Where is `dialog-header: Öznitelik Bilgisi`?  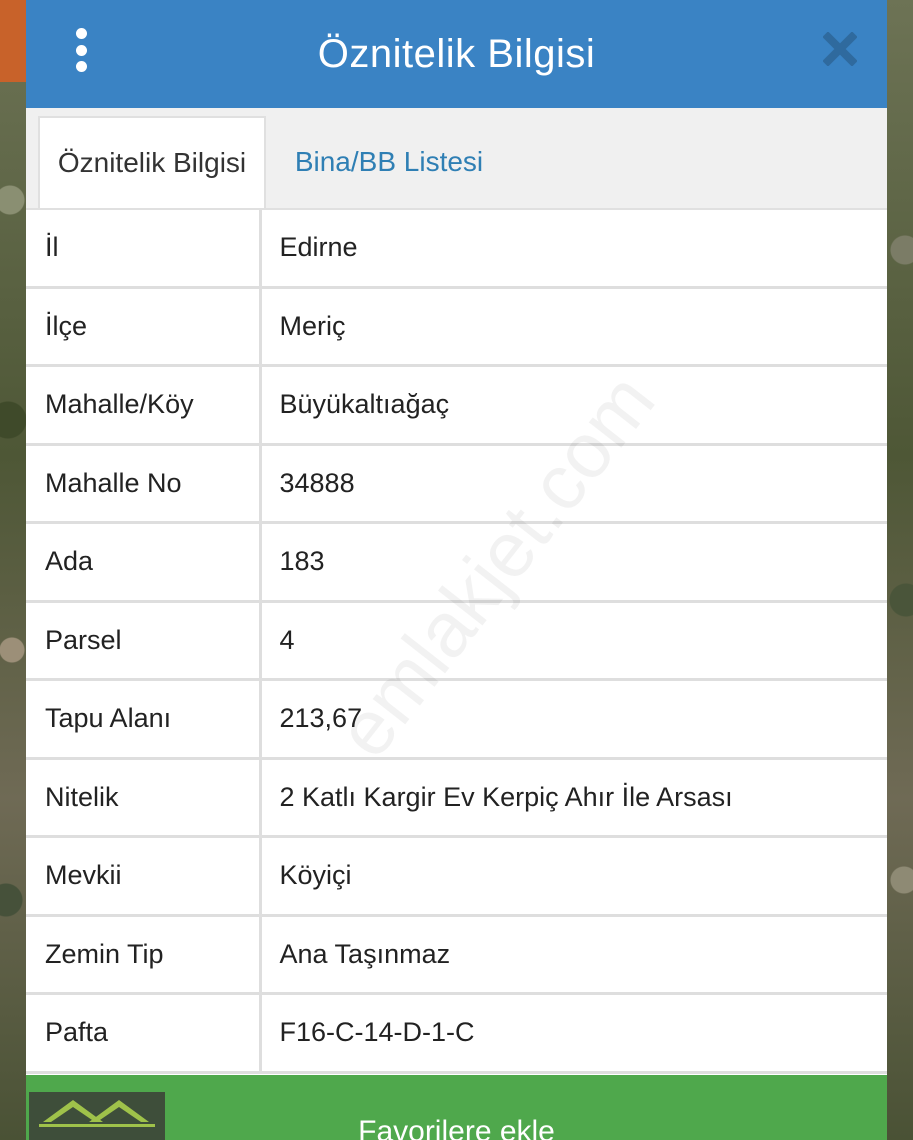
dialog-header: Öznitelik Bilgisi is located at coordinates (456, 54).